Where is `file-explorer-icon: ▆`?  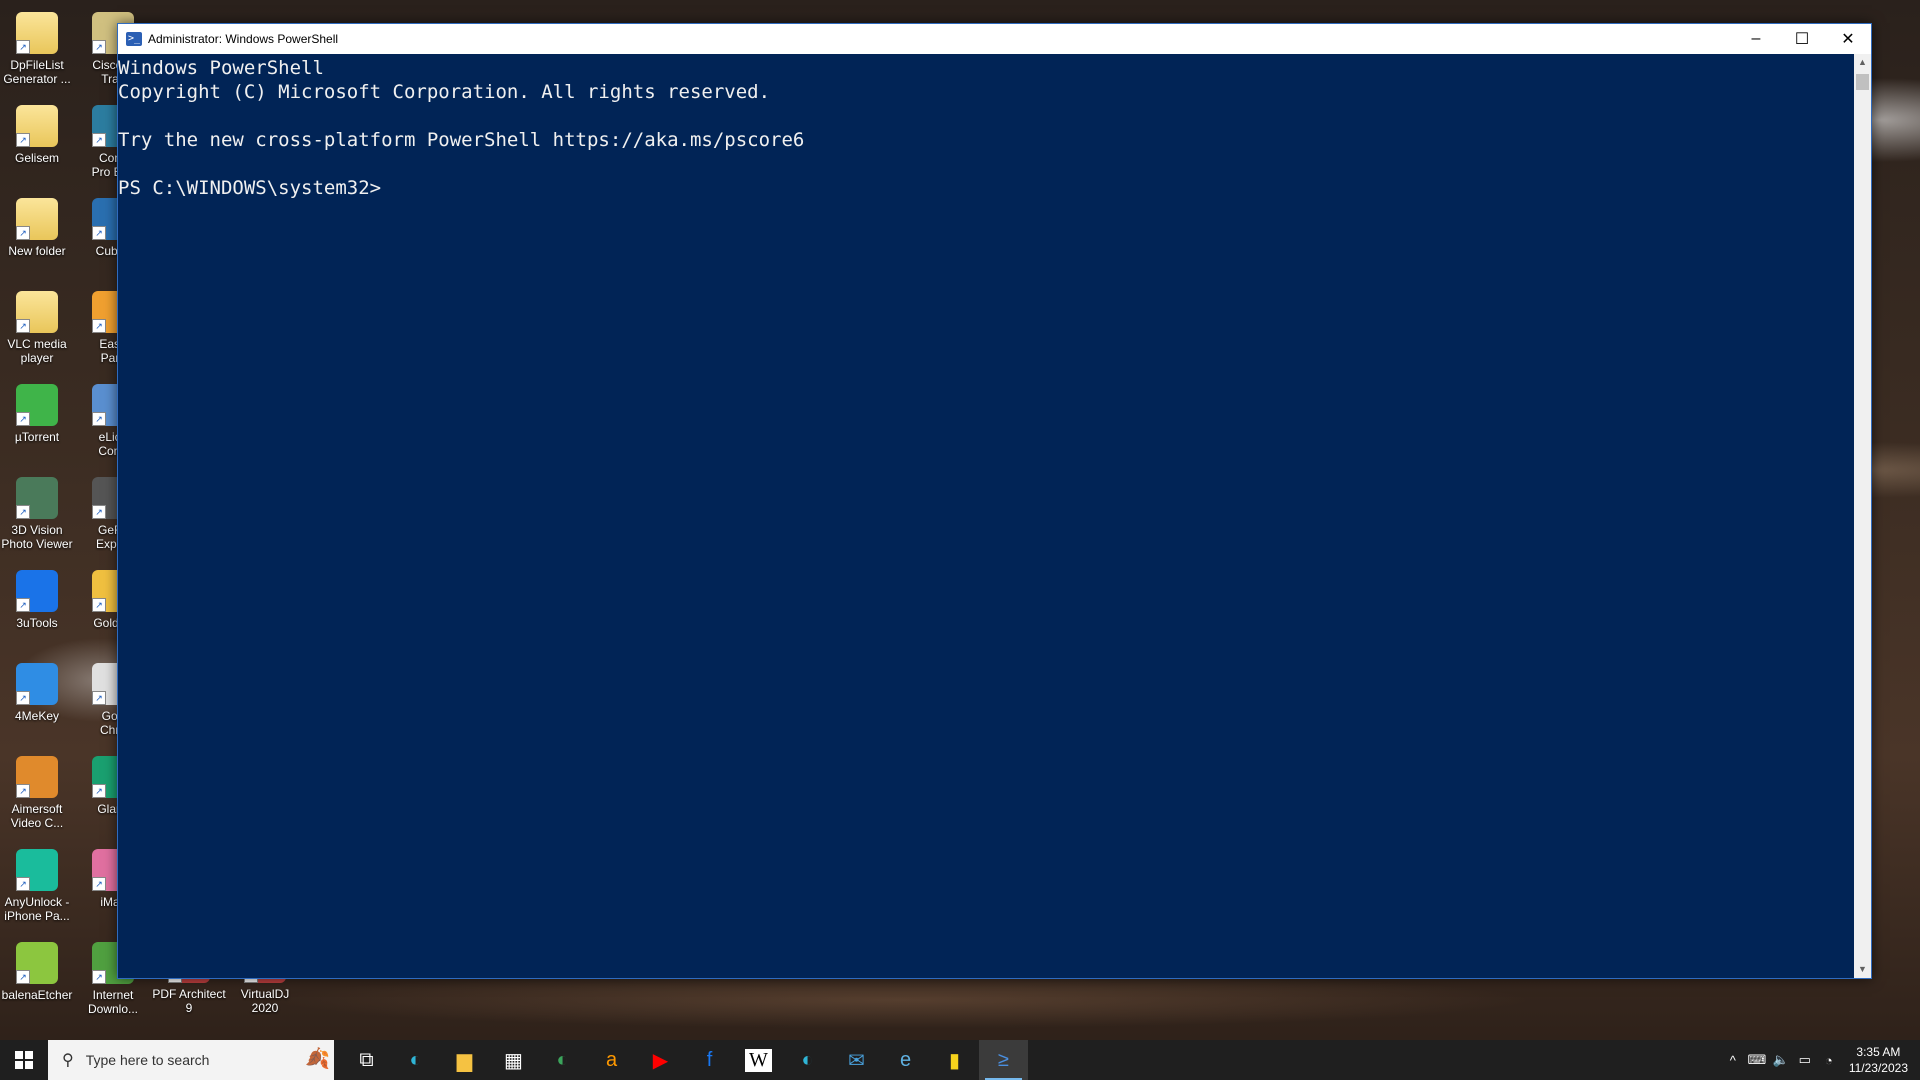
file-explorer-icon: ▆ is located at coordinates (464, 1060).